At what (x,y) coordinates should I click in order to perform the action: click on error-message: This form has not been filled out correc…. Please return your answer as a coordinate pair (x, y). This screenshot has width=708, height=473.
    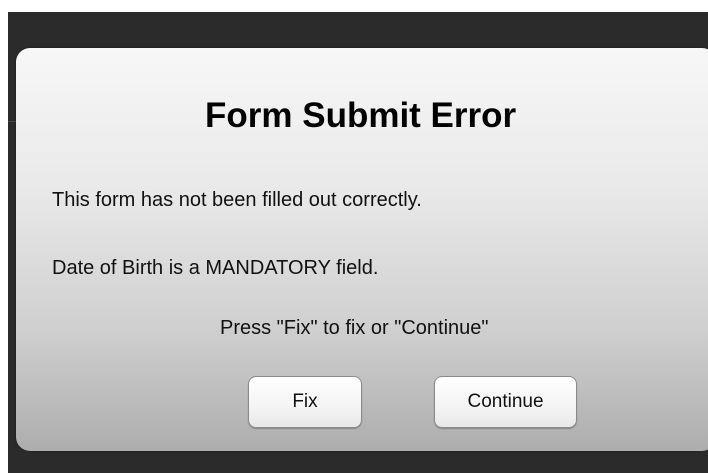
    Looking at the image, I should click on (237, 200).